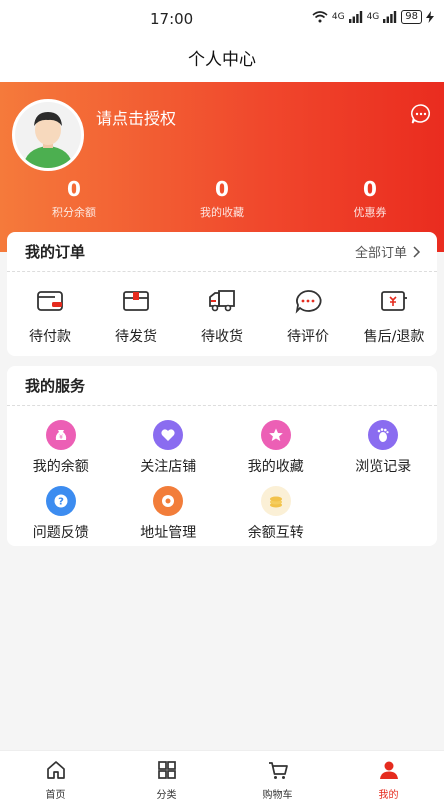 This screenshot has height=800, width=444. I want to click on nav-bar: 个人中心, so click(222, 60).